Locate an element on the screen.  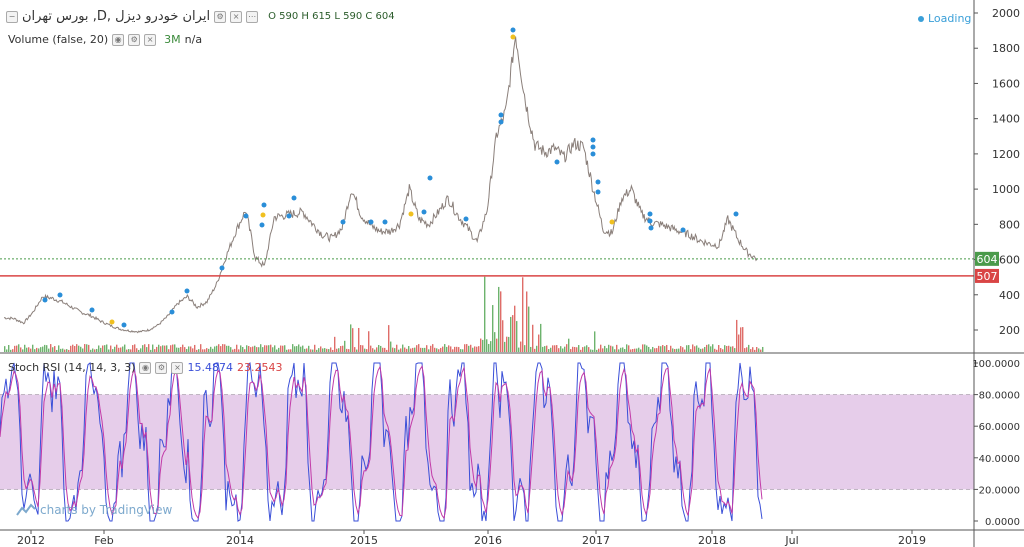
more-icon: ⋯ is located at coordinates (252, 16).